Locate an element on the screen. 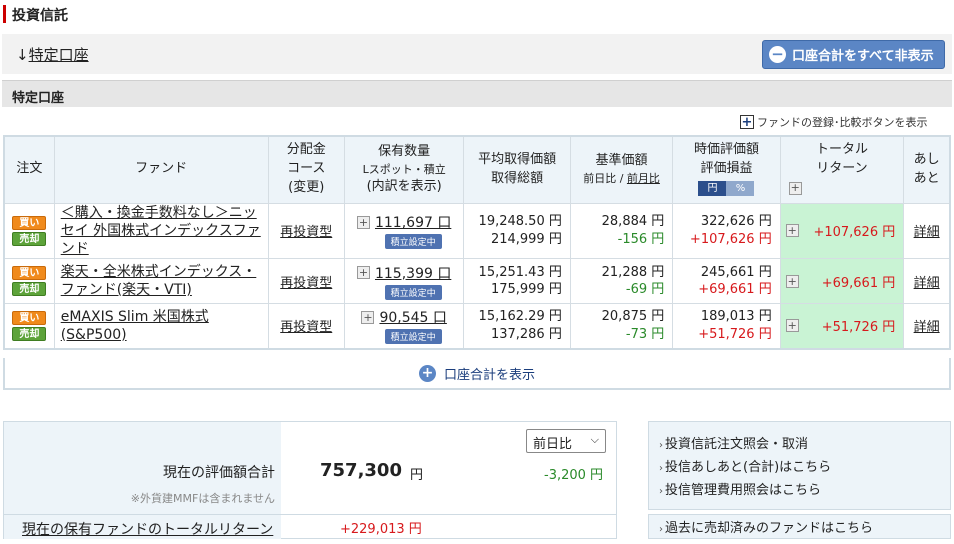 The height and width of the screenshot is (544, 954). unrealized-gain: +51,726 円 is located at coordinates (735, 334).